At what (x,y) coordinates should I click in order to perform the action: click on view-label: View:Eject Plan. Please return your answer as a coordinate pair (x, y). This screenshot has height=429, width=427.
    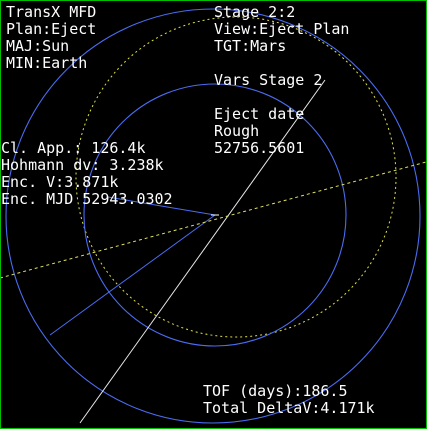
    Looking at the image, I should click on (282, 29).